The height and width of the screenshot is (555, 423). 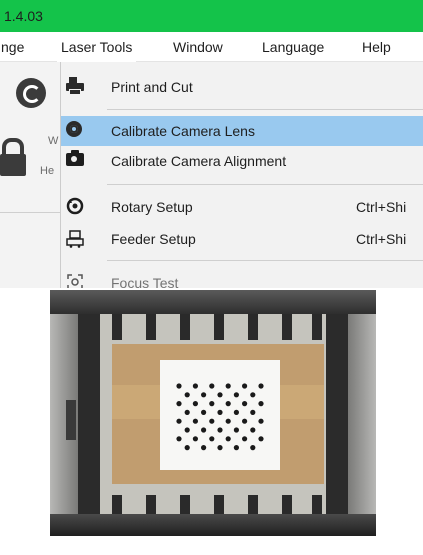 What do you see at coordinates (362, 413) in the screenshot?
I see `frame-right` at bounding box center [362, 413].